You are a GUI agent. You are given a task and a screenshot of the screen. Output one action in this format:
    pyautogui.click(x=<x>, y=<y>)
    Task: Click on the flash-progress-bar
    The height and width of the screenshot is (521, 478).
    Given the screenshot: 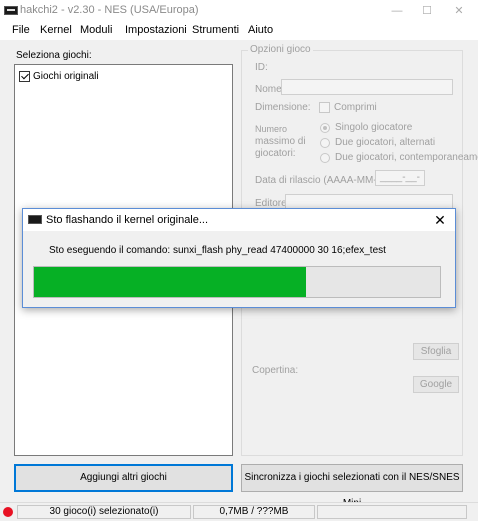 What is the action you would take?
    pyautogui.click(x=237, y=282)
    